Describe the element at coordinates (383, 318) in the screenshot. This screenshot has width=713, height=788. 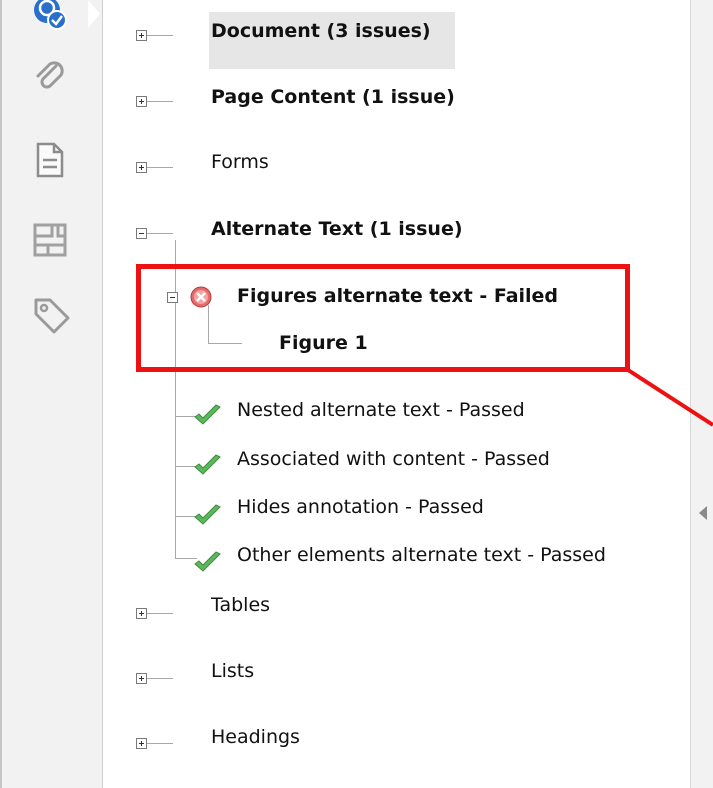
I see `red-callout-box` at that location.